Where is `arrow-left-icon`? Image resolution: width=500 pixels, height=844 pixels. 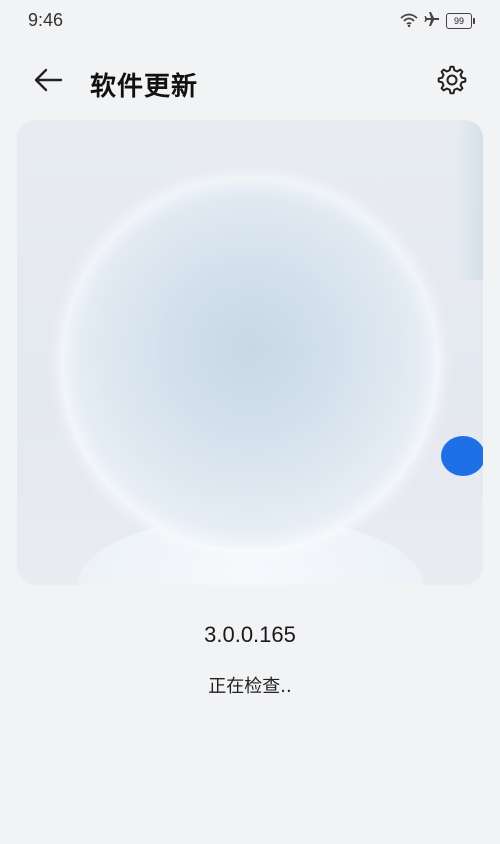
arrow-left-icon is located at coordinates (48, 82).